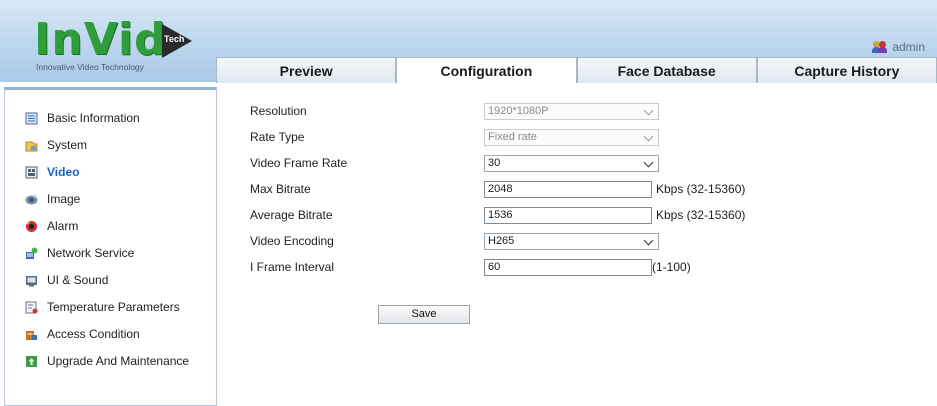 This screenshot has width=937, height=406. What do you see at coordinates (90, 67) in the screenshot?
I see `brand-tagline: Innovative Video Technology` at bounding box center [90, 67].